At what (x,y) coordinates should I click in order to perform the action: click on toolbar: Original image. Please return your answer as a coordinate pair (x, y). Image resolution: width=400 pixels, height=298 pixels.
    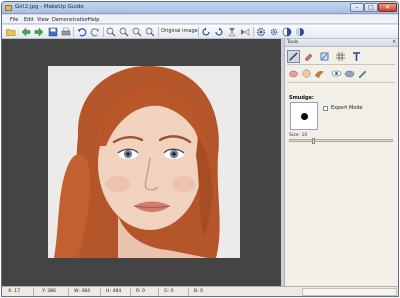
    Looking at the image, I should click on (200, 32).